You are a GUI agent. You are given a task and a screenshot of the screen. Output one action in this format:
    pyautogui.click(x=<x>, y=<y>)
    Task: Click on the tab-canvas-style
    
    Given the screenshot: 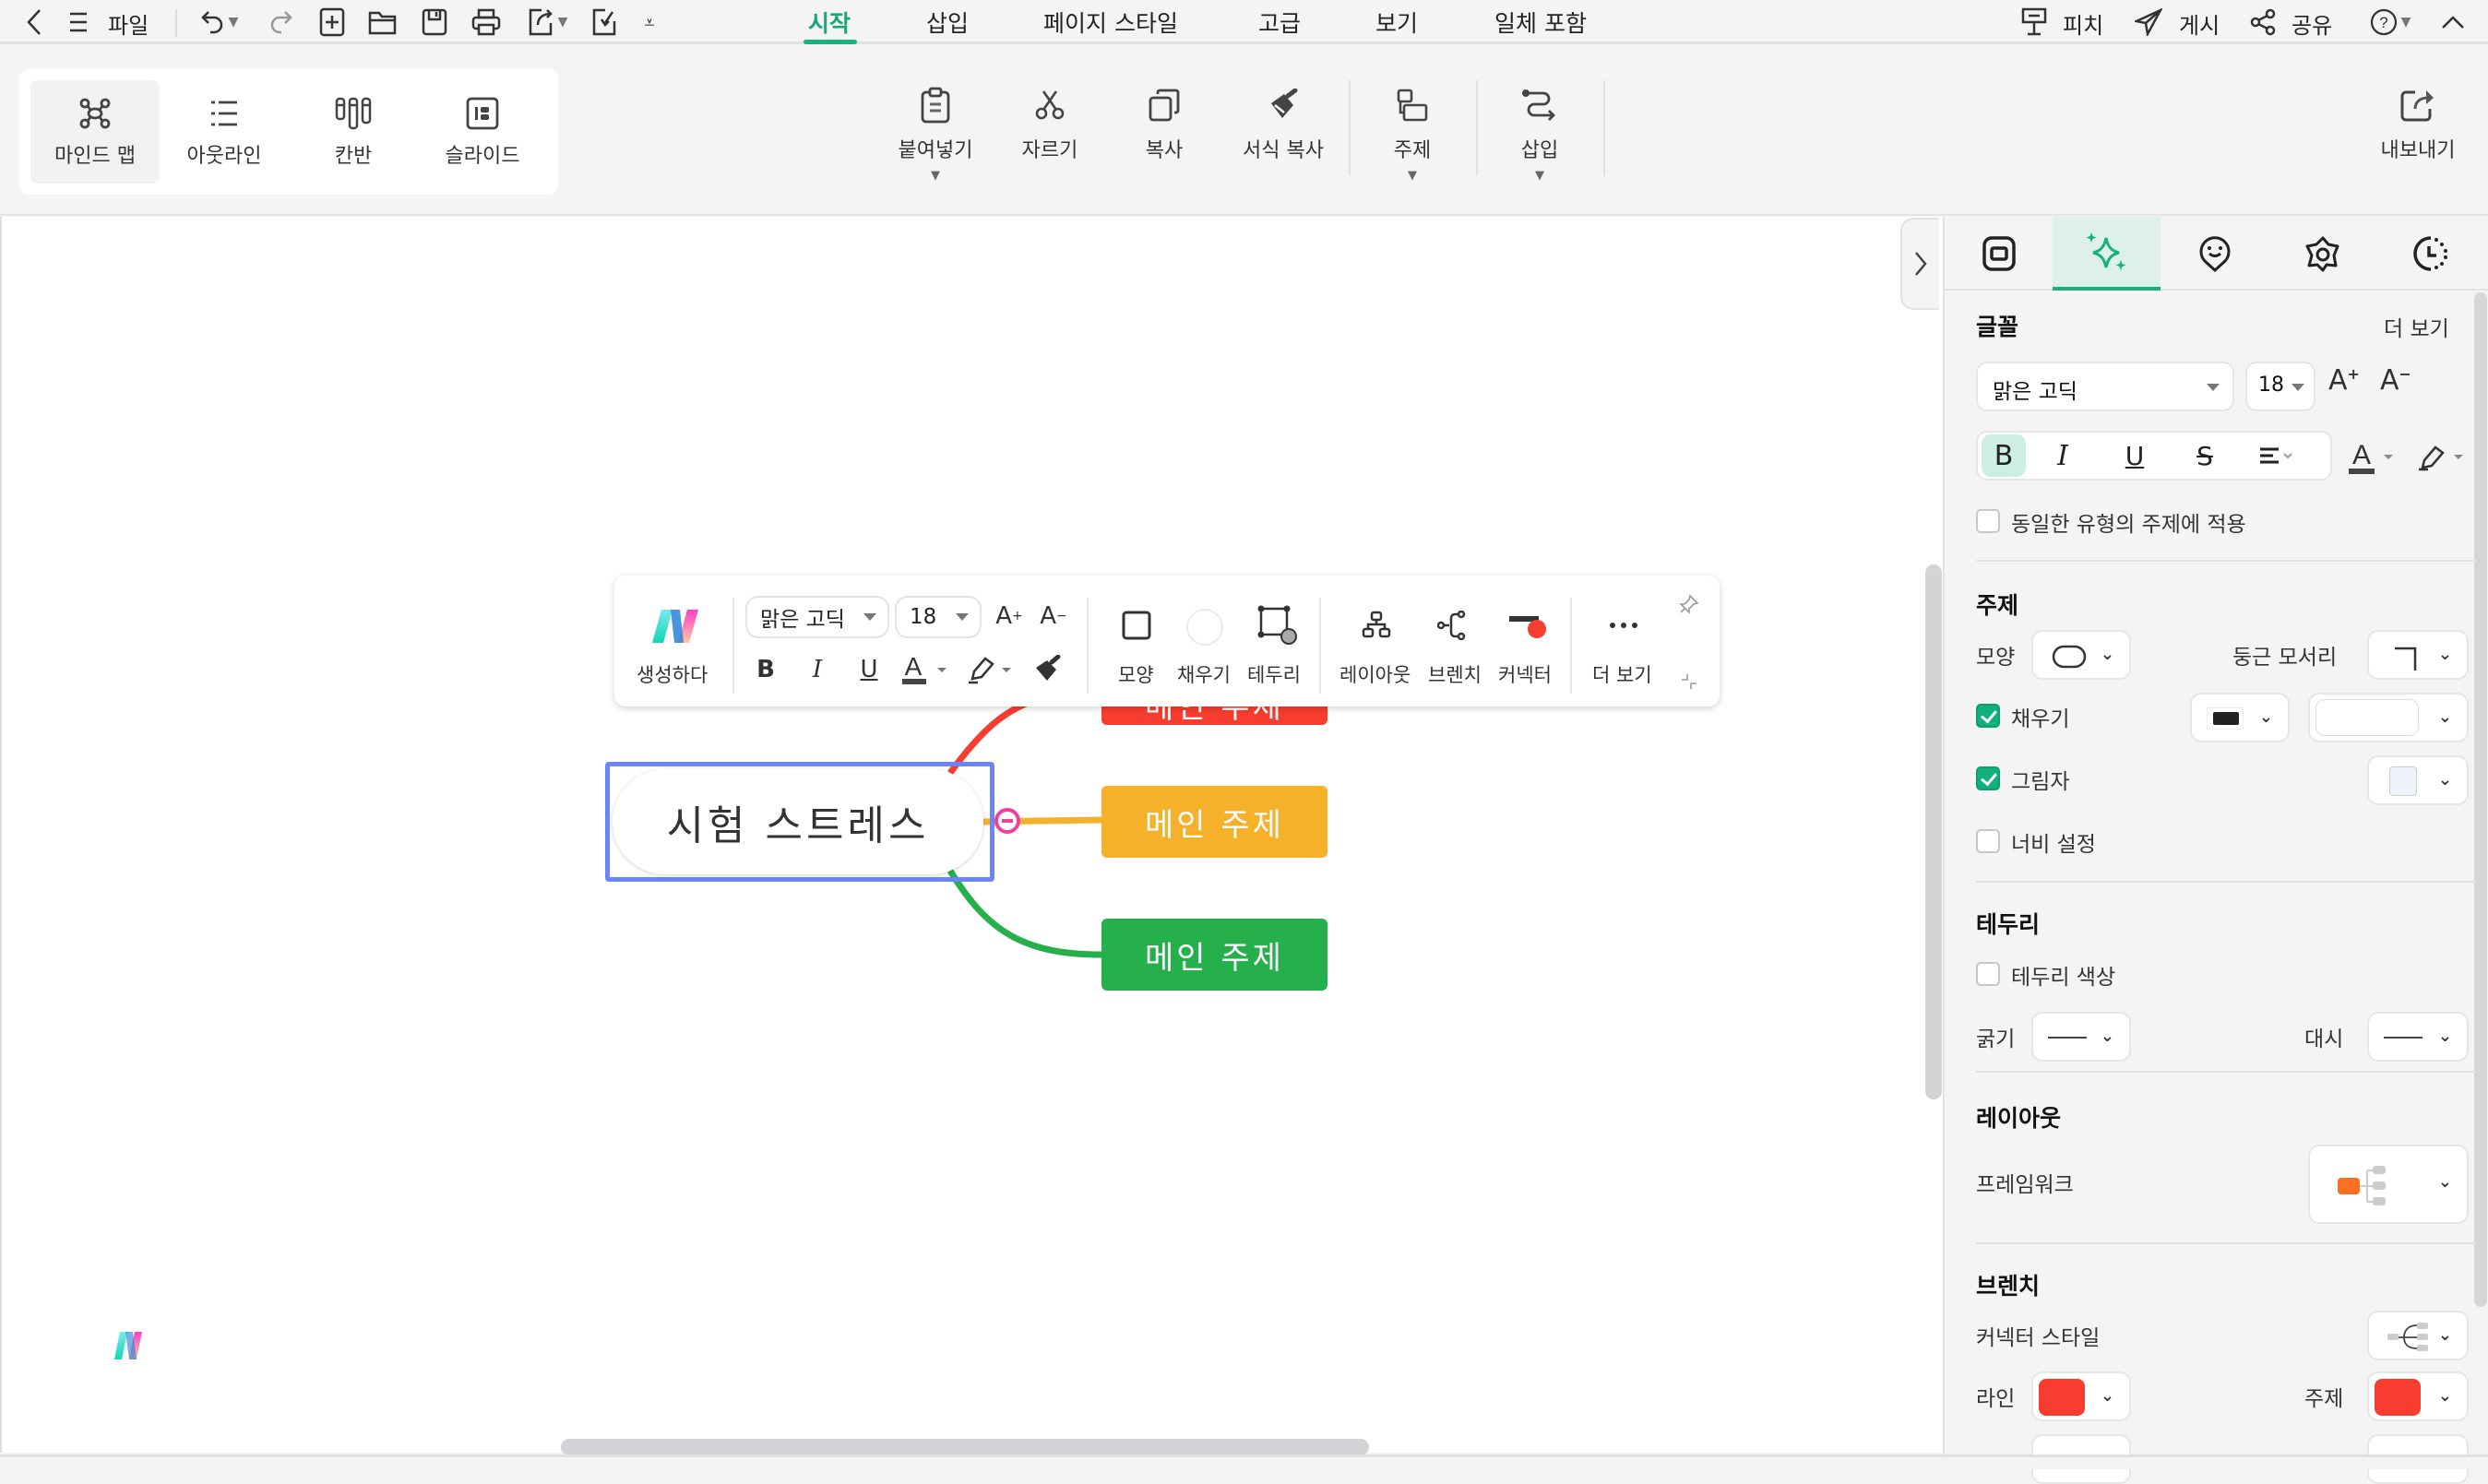 What is the action you would take?
    pyautogui.click(x=1999, y=254)
    